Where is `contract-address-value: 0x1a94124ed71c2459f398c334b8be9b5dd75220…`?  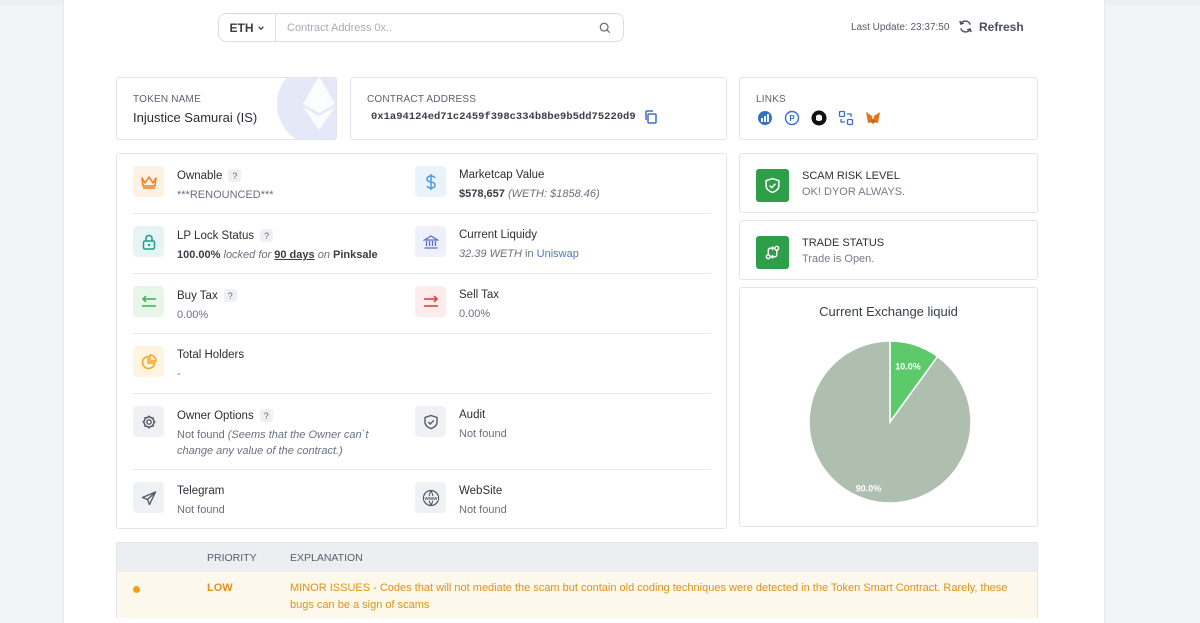
contract-address-value: 0x1a94124ed71c2459f398c334b8be9b5dd75220… is located at coordinates (503, 117).